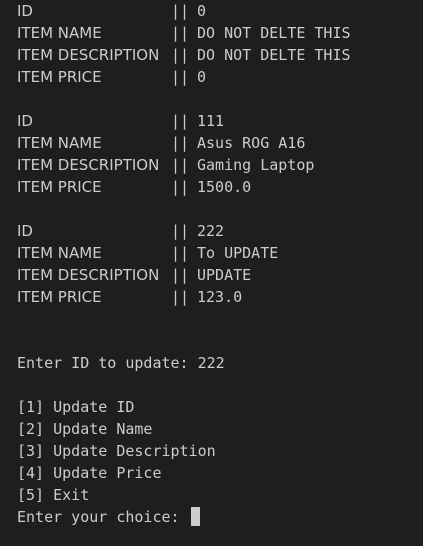 This screenshot has height=546, width=423. I want to click on record-desc-line: ITEM DESCRIPTION || DO NOT DELTE THIS, so click(184, 55).